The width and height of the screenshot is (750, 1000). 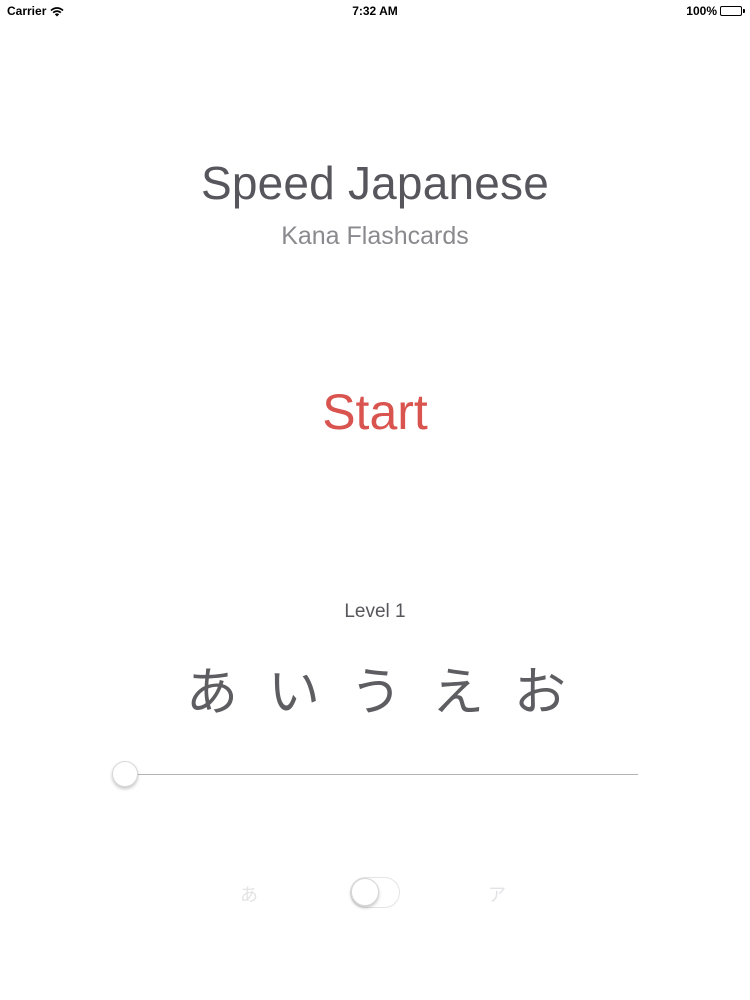 What do you see at coordinates (382, 774) in the screenshot?
I see `slider-track` at bounding box center [382, 774].